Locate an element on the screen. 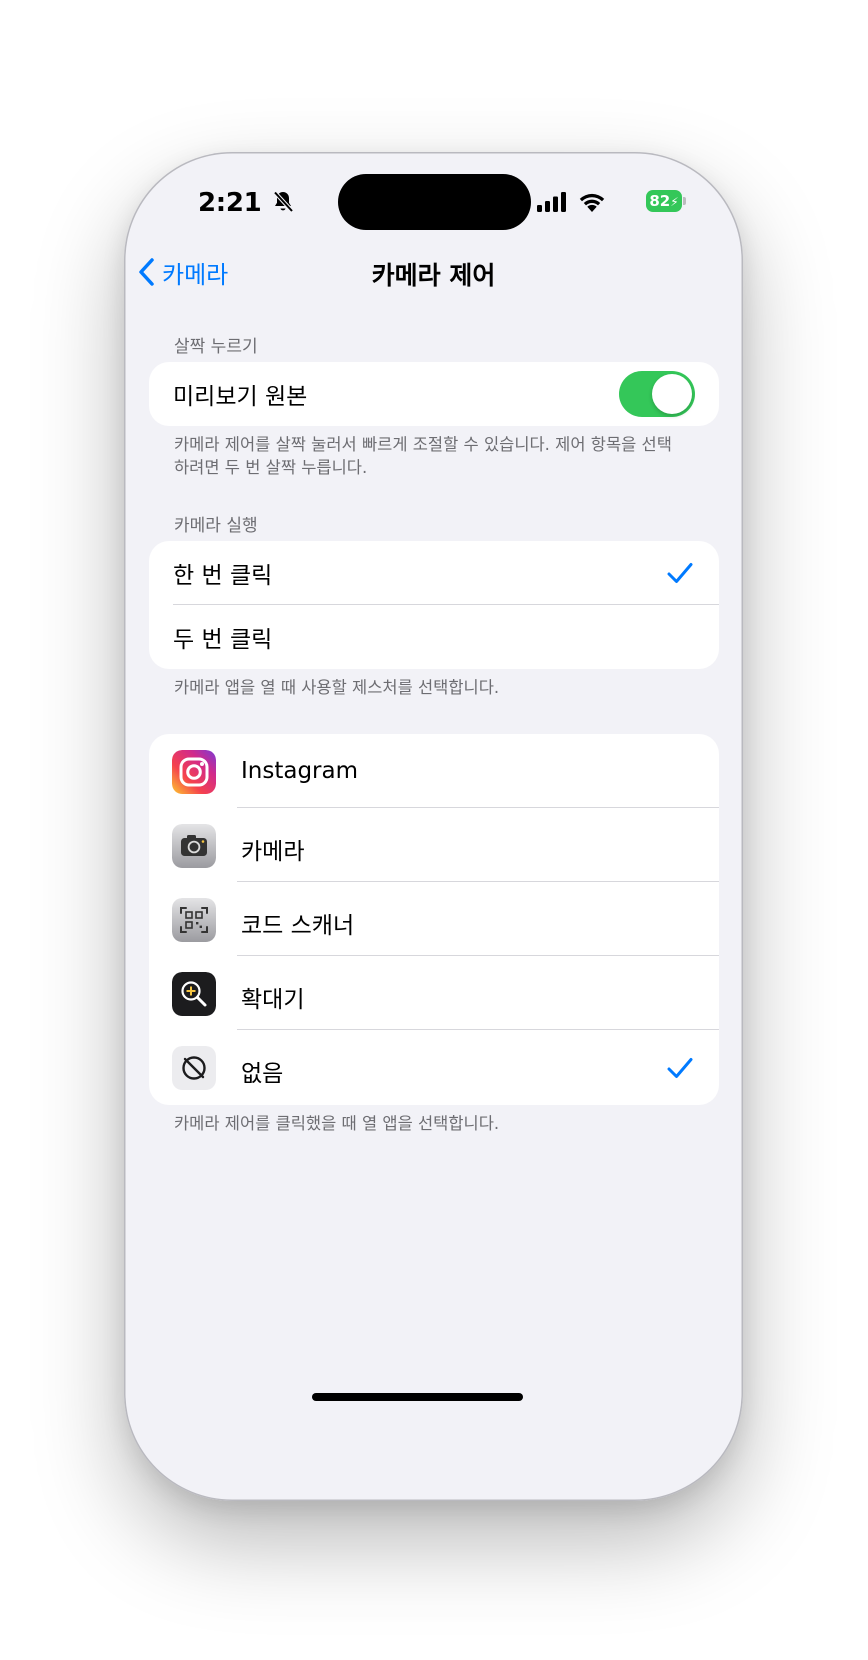 The image size is (868, 1660). battery-indicator: 82⚡ is located at coordinates (664, 201).